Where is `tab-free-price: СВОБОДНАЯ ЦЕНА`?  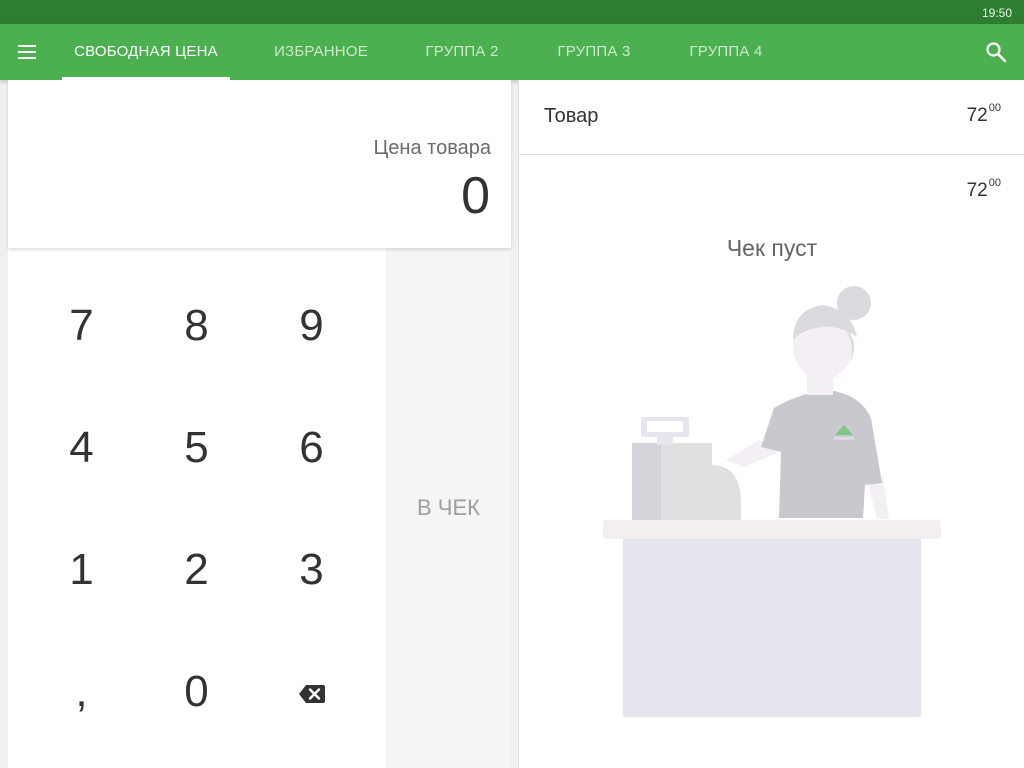 tab-free-price: СВОБОДНАЯ ЦЕНА is located at coordinates (146, 52).